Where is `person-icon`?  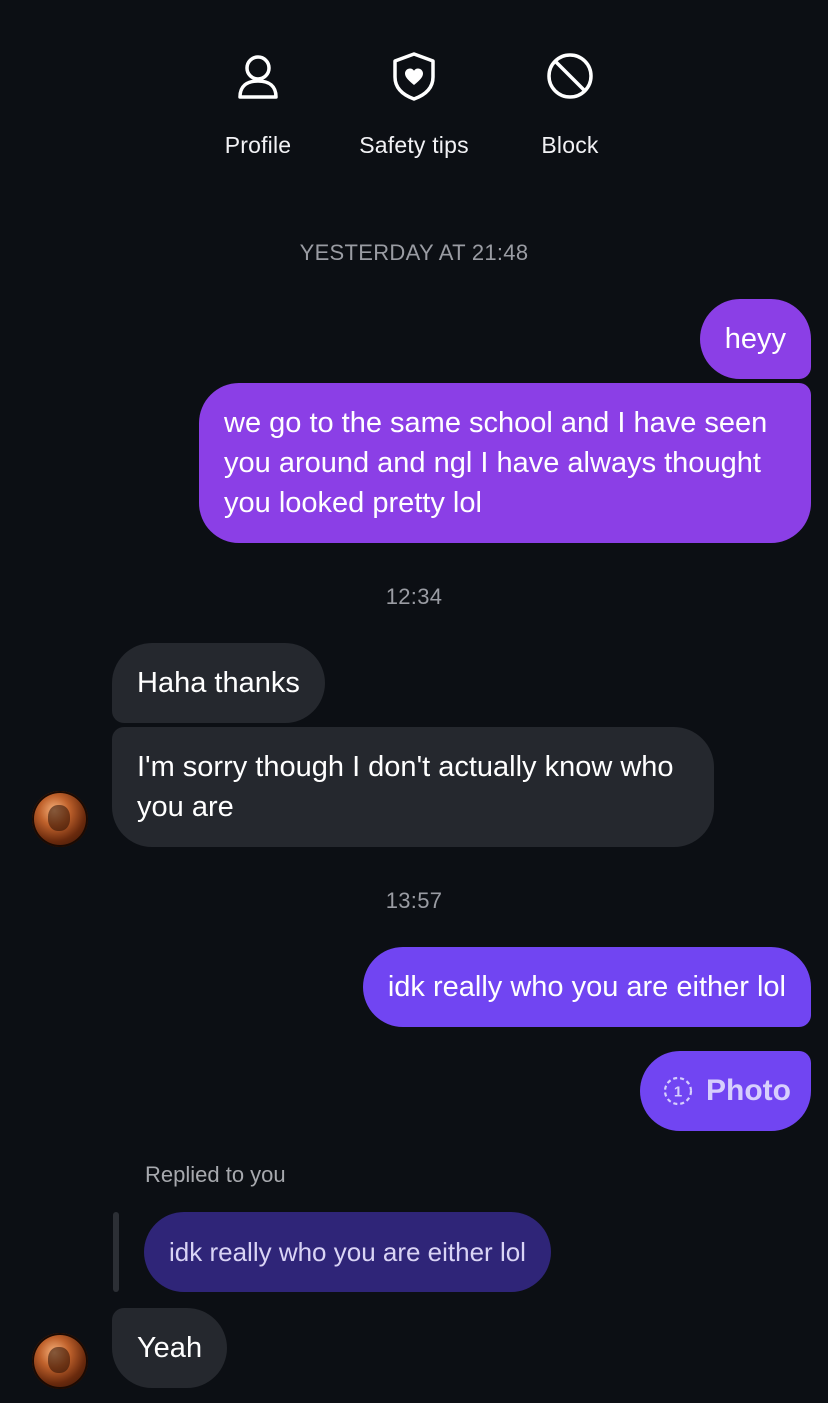
person-icon is located at coordinates (258, 77).